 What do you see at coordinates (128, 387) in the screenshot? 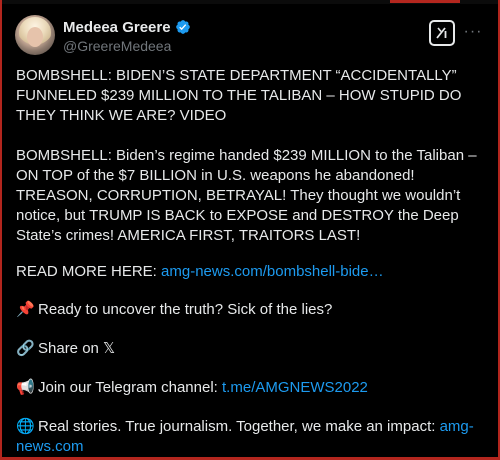
I see `telegram-text: Join our Telegram channel:` at bounding box center [128, 387].